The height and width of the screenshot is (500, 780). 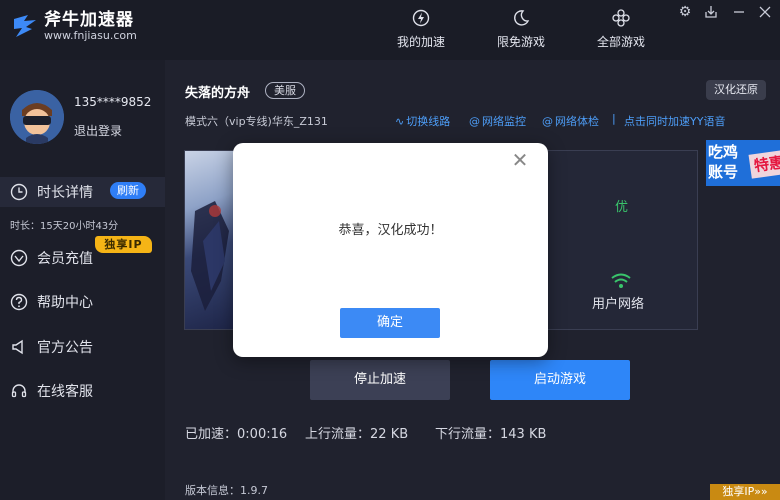 What do you see at coordinates (723, 162) in the screenshot?
I see `promo-text-top: 吃鸡 账号` at bounding box center [723, 162].